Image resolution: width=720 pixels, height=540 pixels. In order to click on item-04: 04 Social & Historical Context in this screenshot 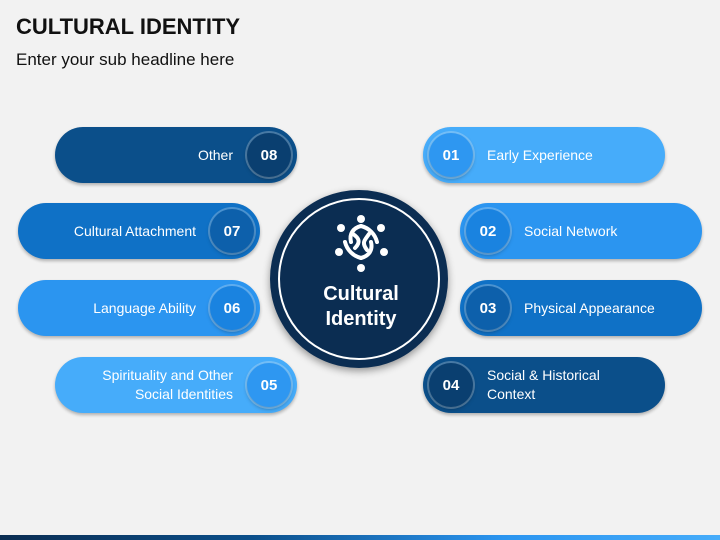, I will do `click(544, 385)`.